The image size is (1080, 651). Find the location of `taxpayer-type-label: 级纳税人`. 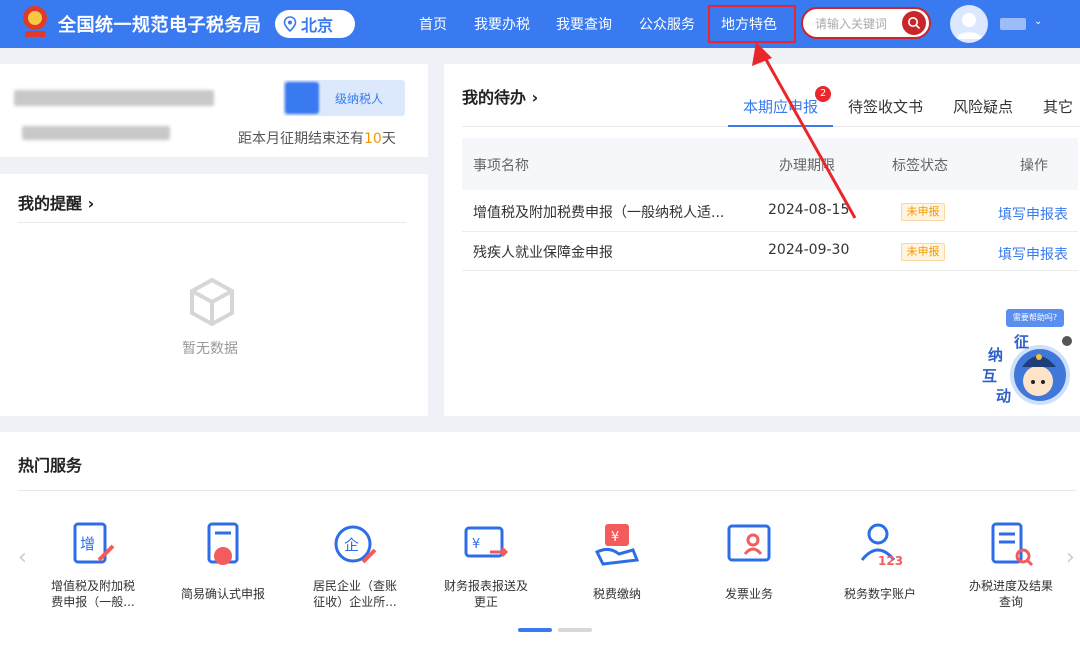

taxpayer-type-label: 级纳税人 is located at coordinates (359, 99).